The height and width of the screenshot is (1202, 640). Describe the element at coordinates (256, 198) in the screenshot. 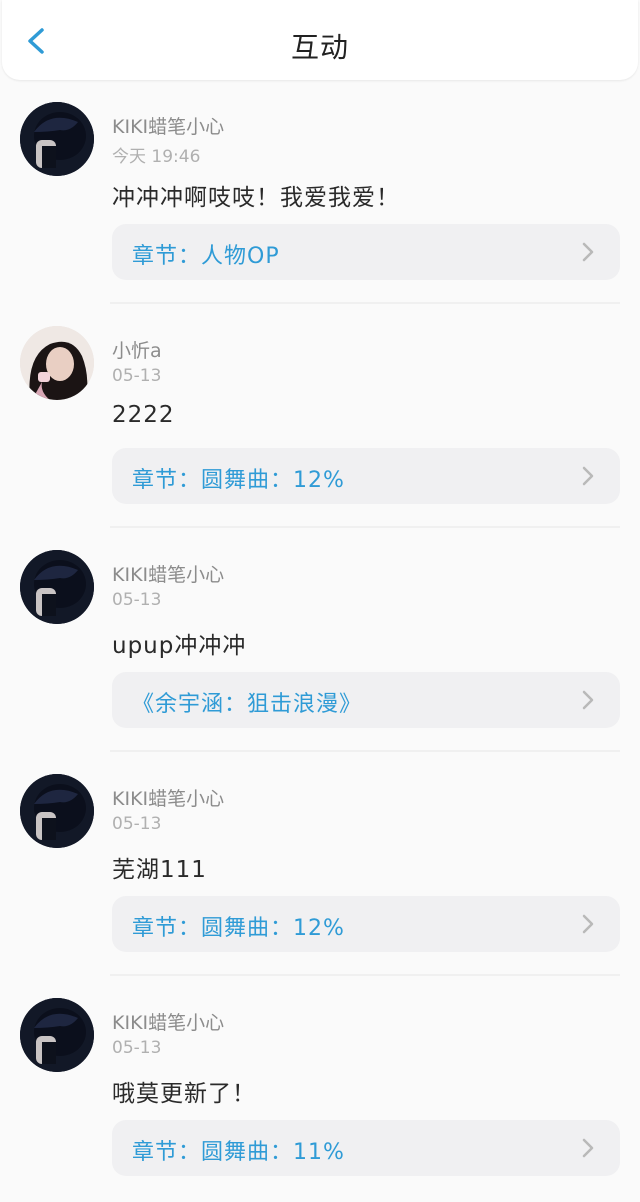

I see `comment-text: 冲冲冲啊吱吱！我爱我爱！` at that location.